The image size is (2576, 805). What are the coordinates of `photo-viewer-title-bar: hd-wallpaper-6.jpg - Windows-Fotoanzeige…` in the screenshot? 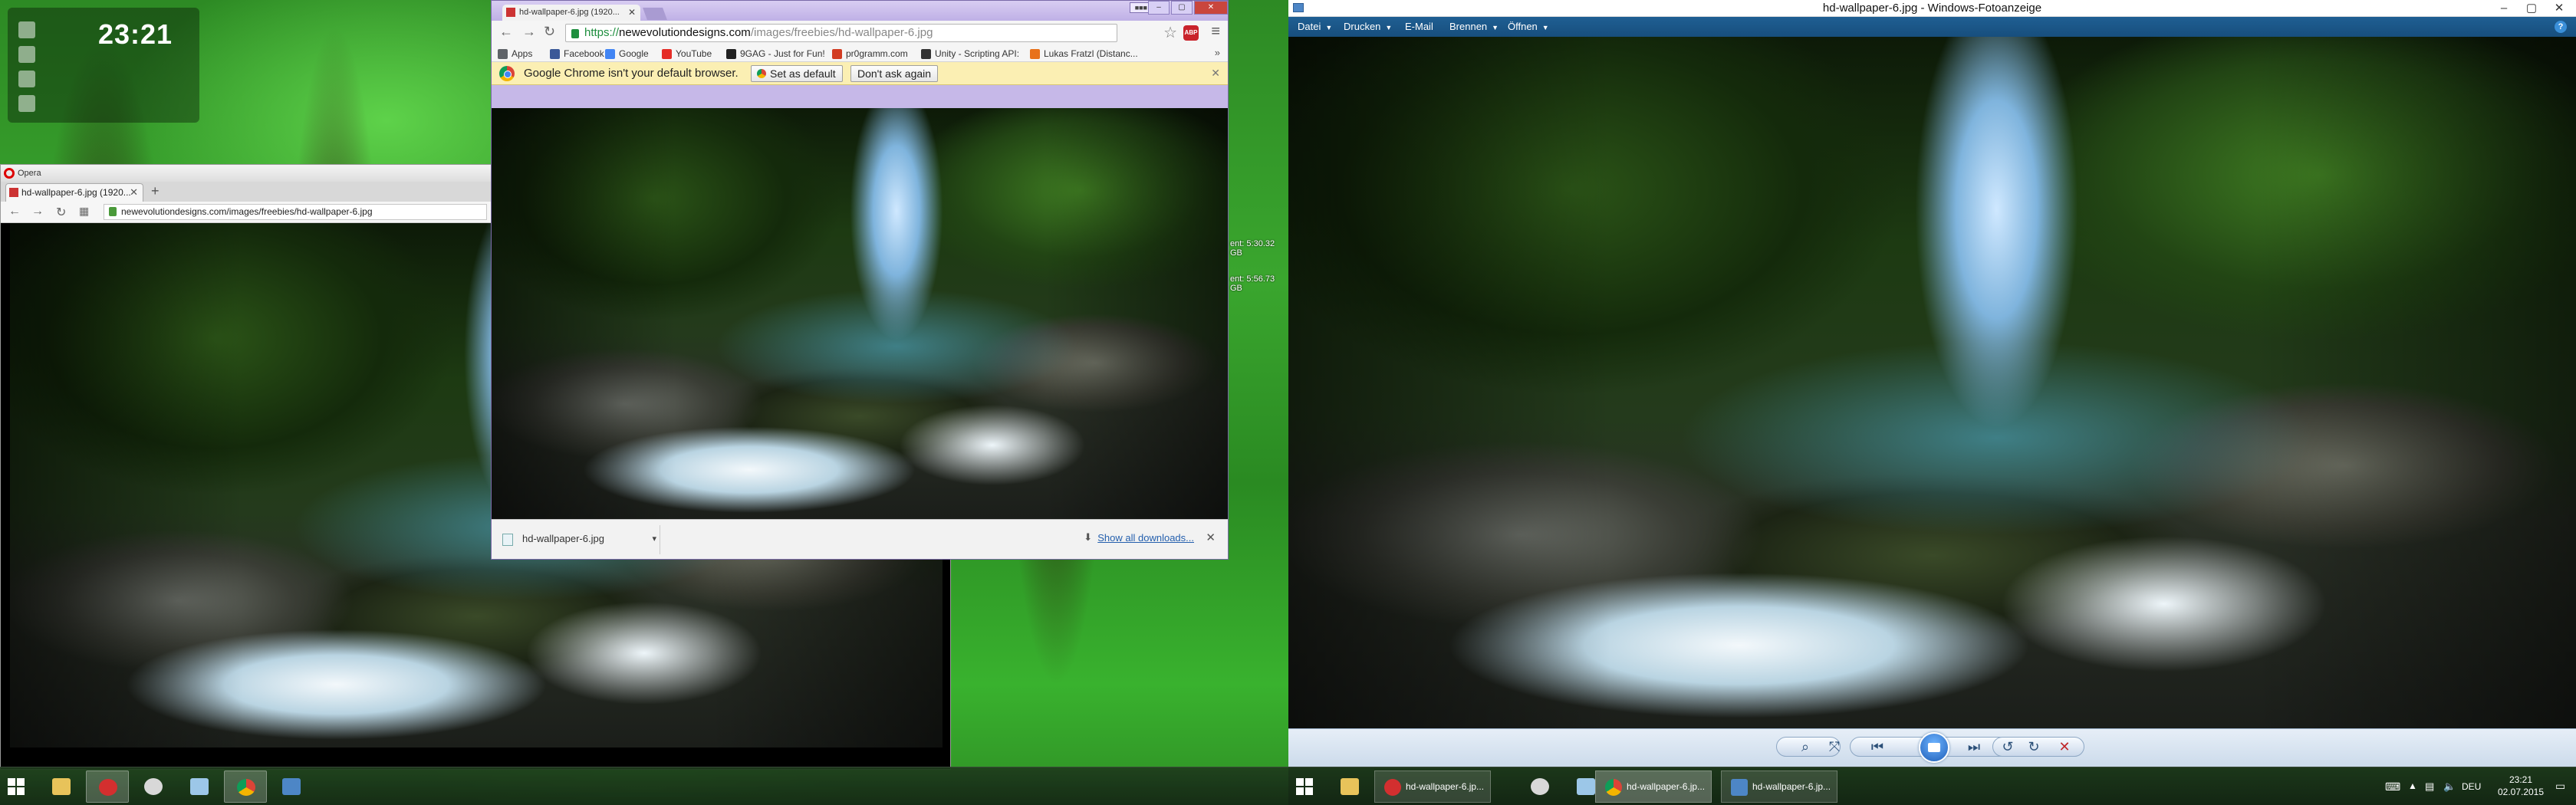 It's located at (1932, 8).